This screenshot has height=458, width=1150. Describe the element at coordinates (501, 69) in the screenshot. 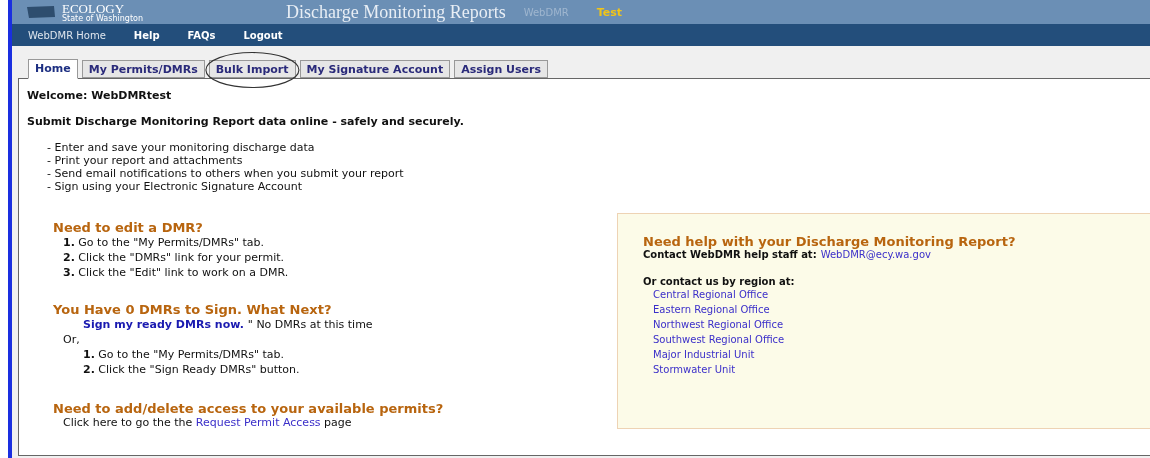

I see `tab: Assign Users` at that location.